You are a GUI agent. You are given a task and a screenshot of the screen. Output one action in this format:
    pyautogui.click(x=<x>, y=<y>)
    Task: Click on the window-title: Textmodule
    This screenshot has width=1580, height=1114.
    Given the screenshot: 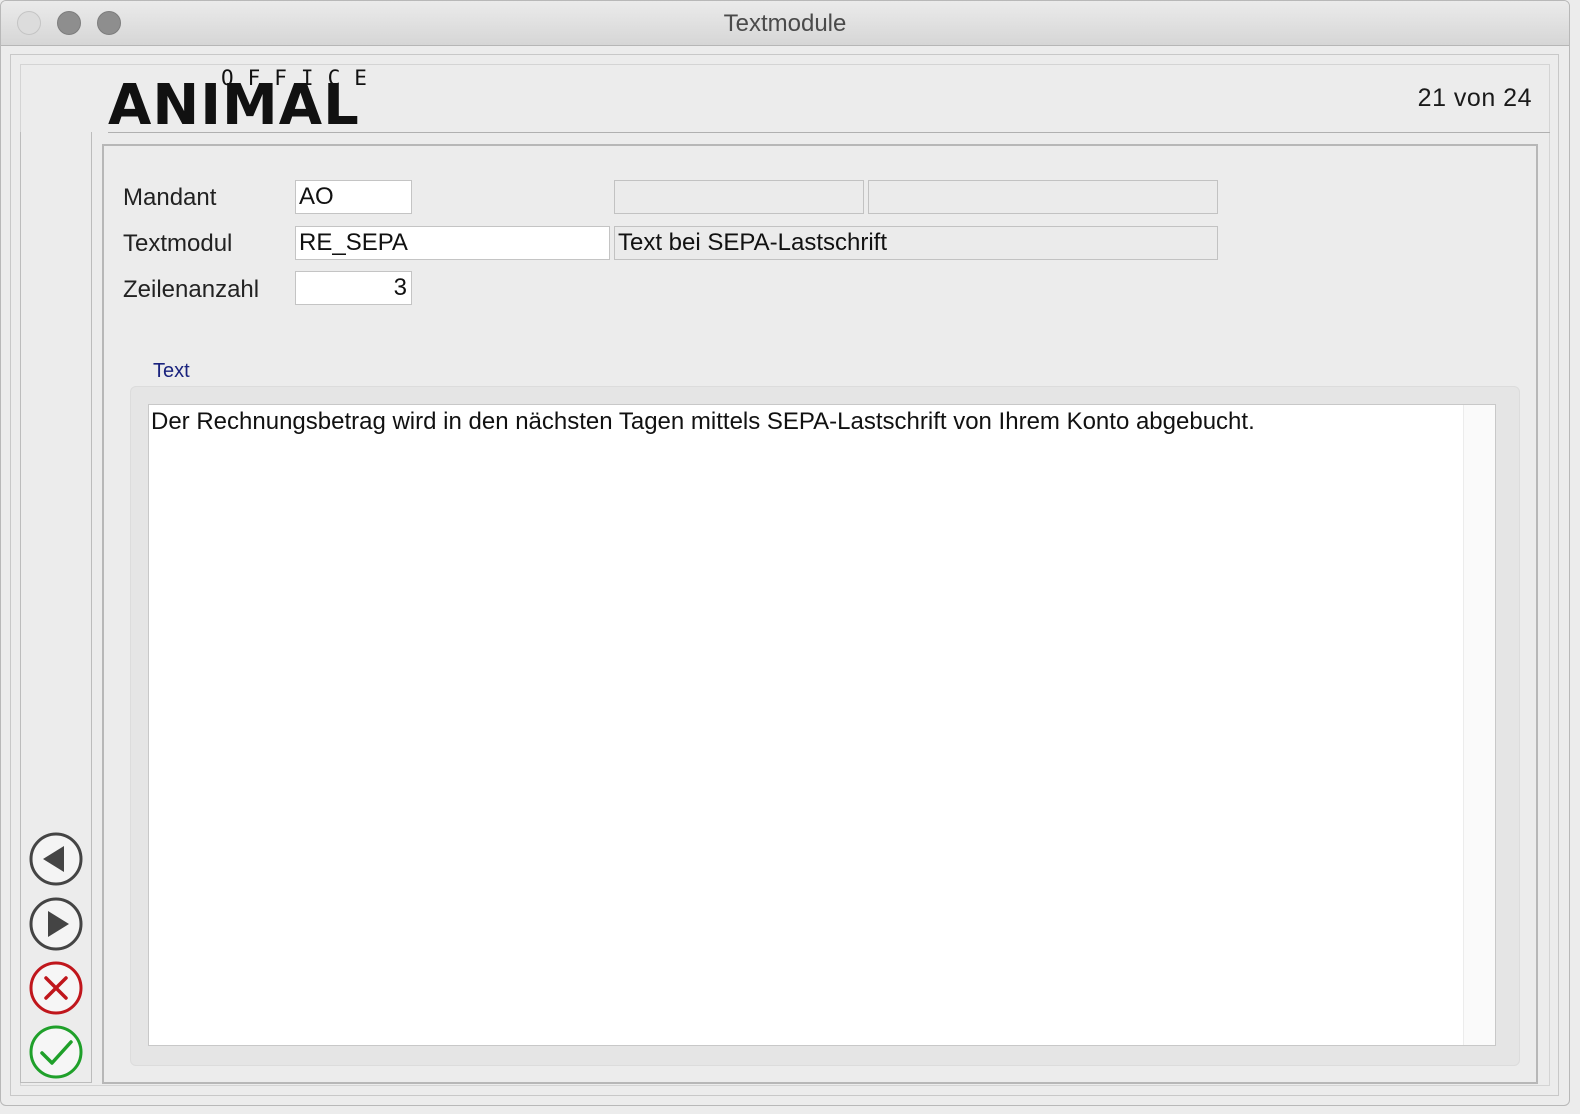 What is the action you would take?
    pyautogui.click(x=785, y=23)
    